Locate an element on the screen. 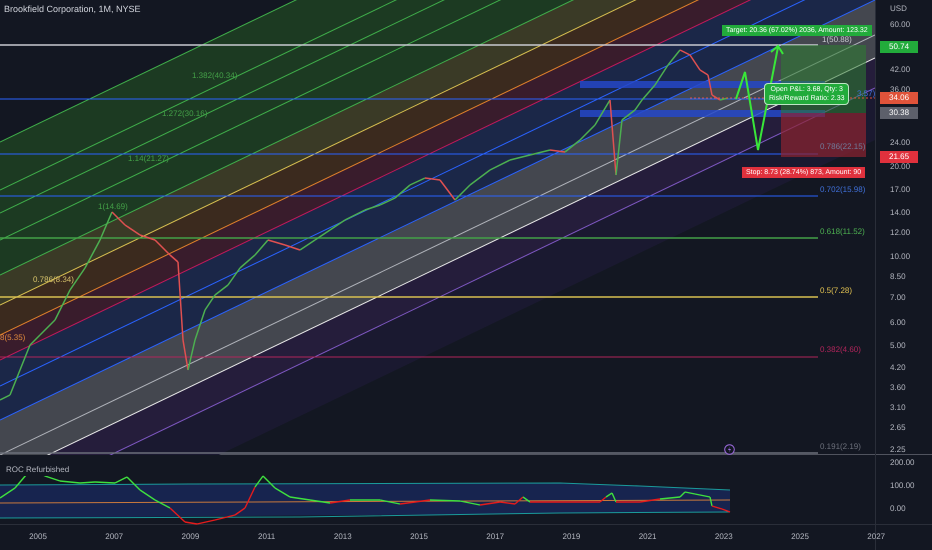 The height and width of the screenshot is (550, 932). fib-level-label: 0.382(4.60) is located at coordinates (840, 350).